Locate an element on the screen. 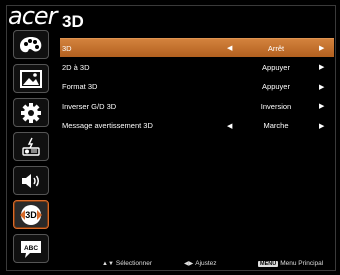 The image size is (340, 275). select-hint-label: Sélectionner is located at coordinates (134, 263).